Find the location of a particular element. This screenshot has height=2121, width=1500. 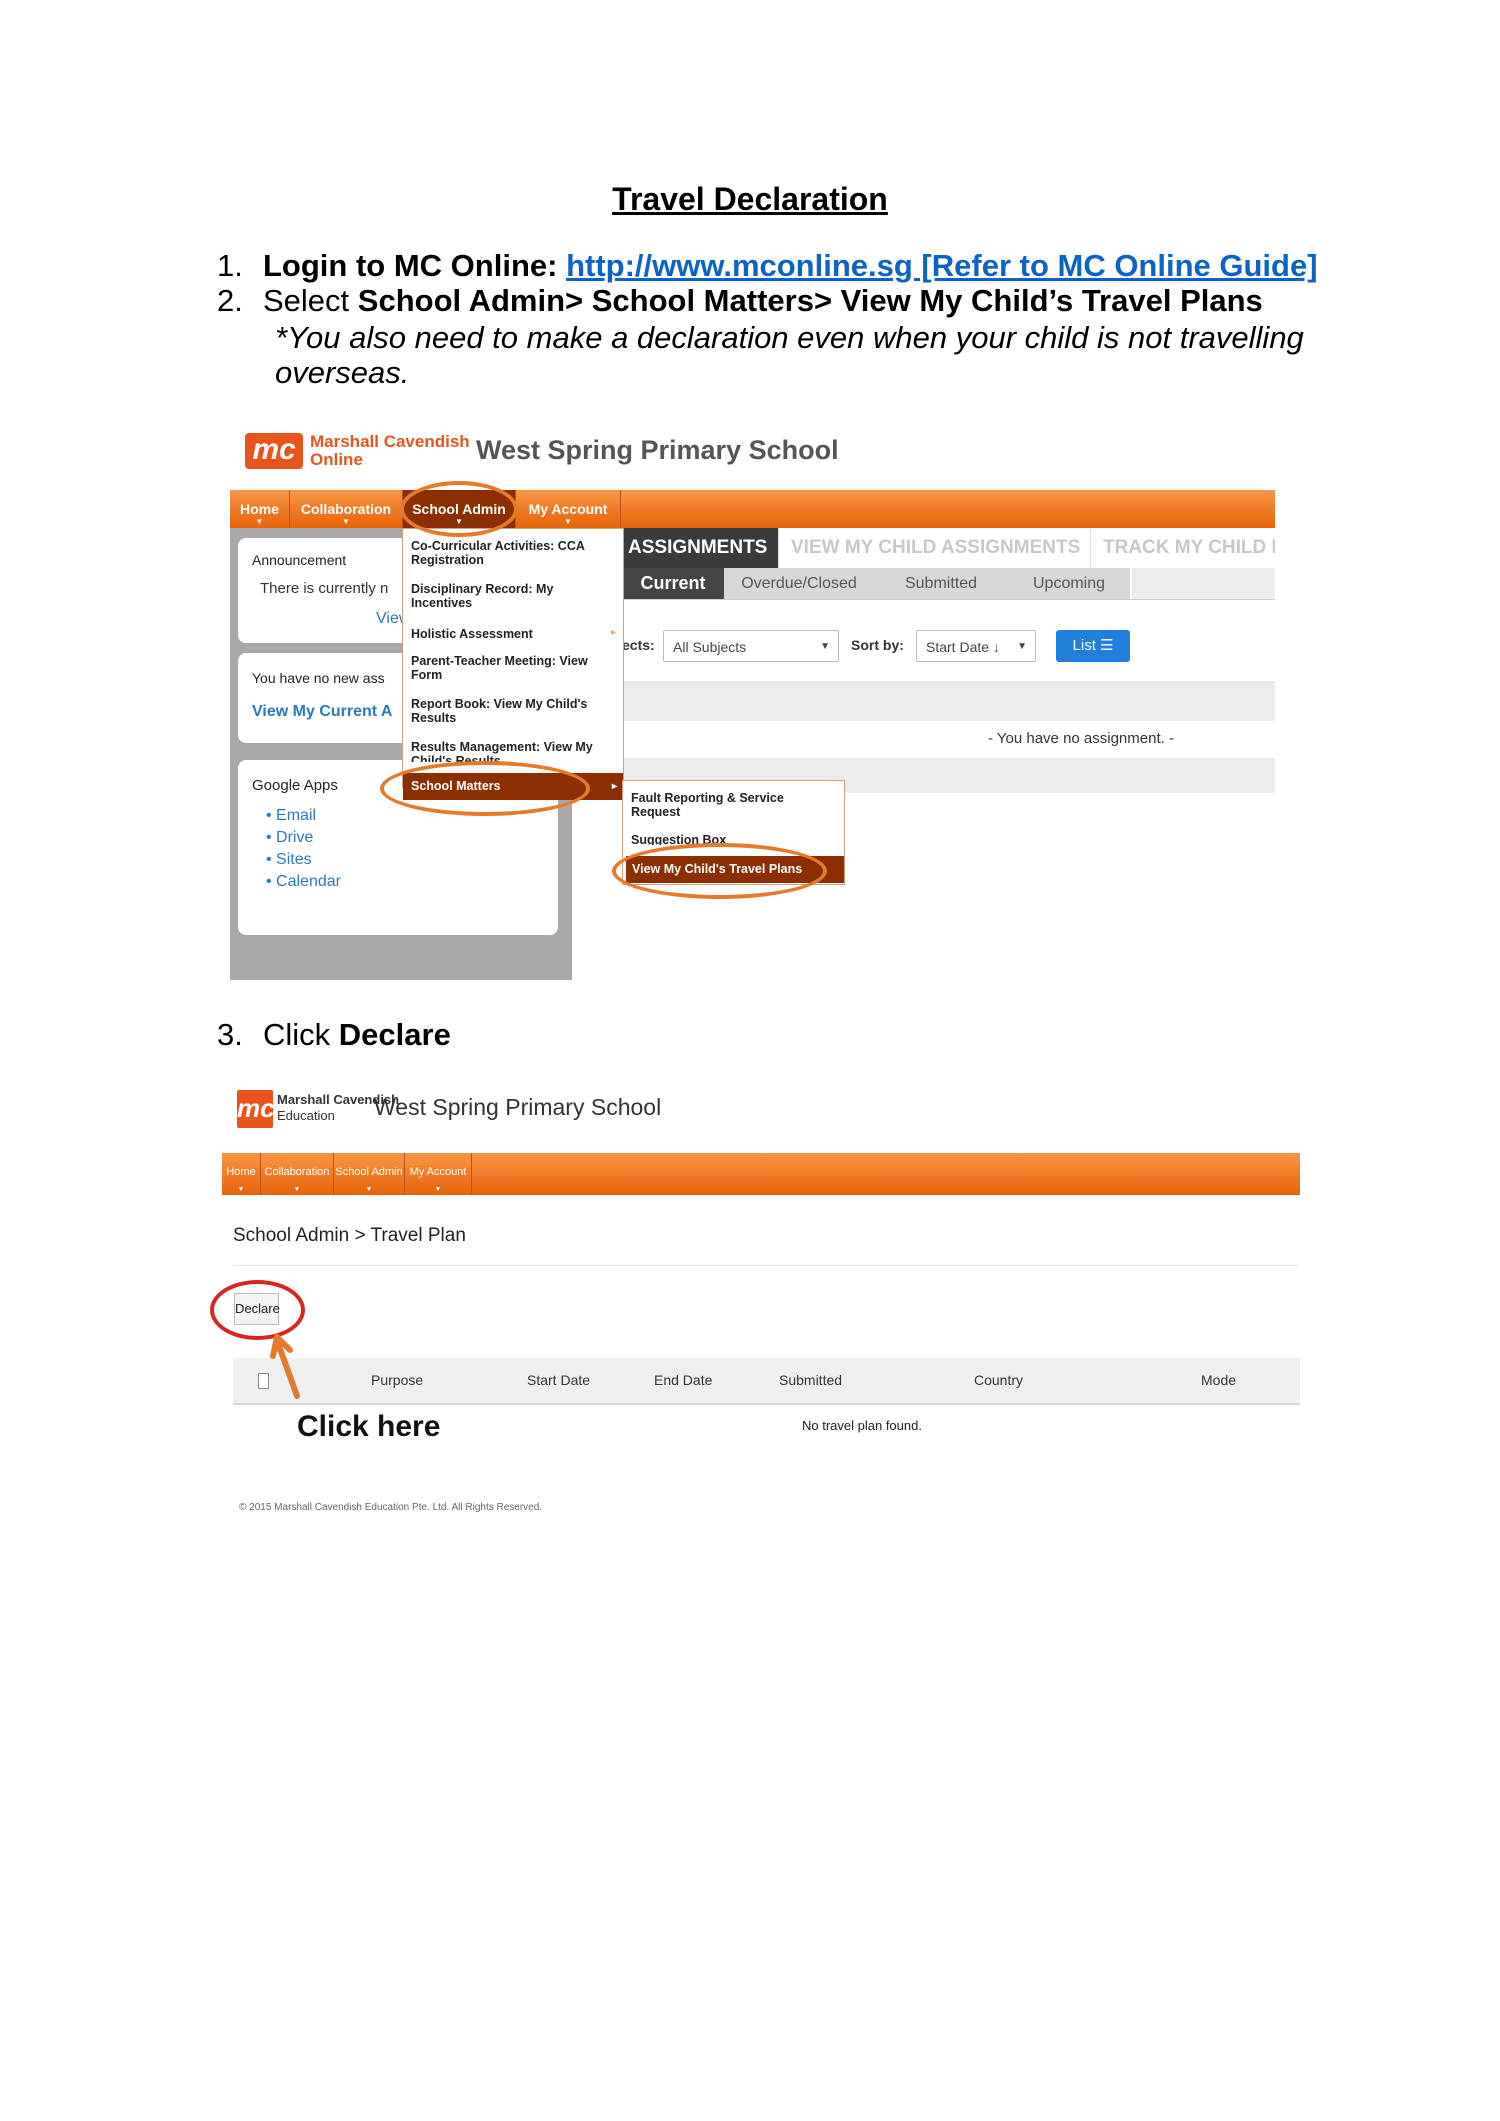

sort-select: Start Date ↓ ▼ is located at coordinates (976, 646).